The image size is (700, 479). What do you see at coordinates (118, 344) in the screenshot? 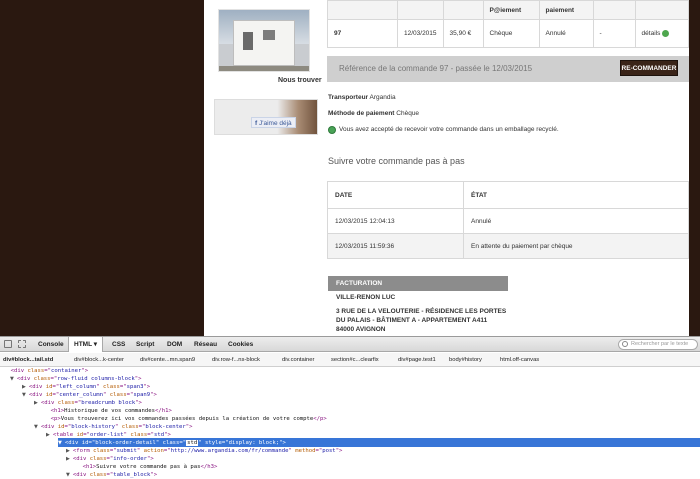
I see `tab-css: CSS` at bounding box center [118, 344].